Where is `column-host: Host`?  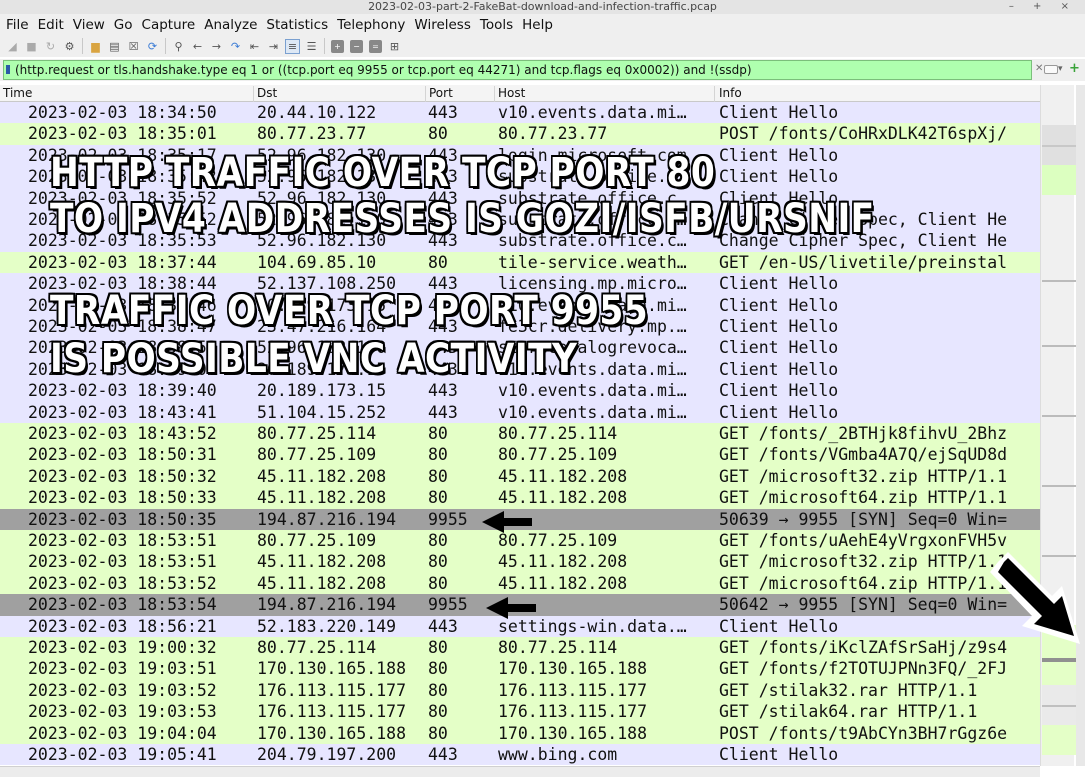
column-host: Host is located at coordinates (511, 93).